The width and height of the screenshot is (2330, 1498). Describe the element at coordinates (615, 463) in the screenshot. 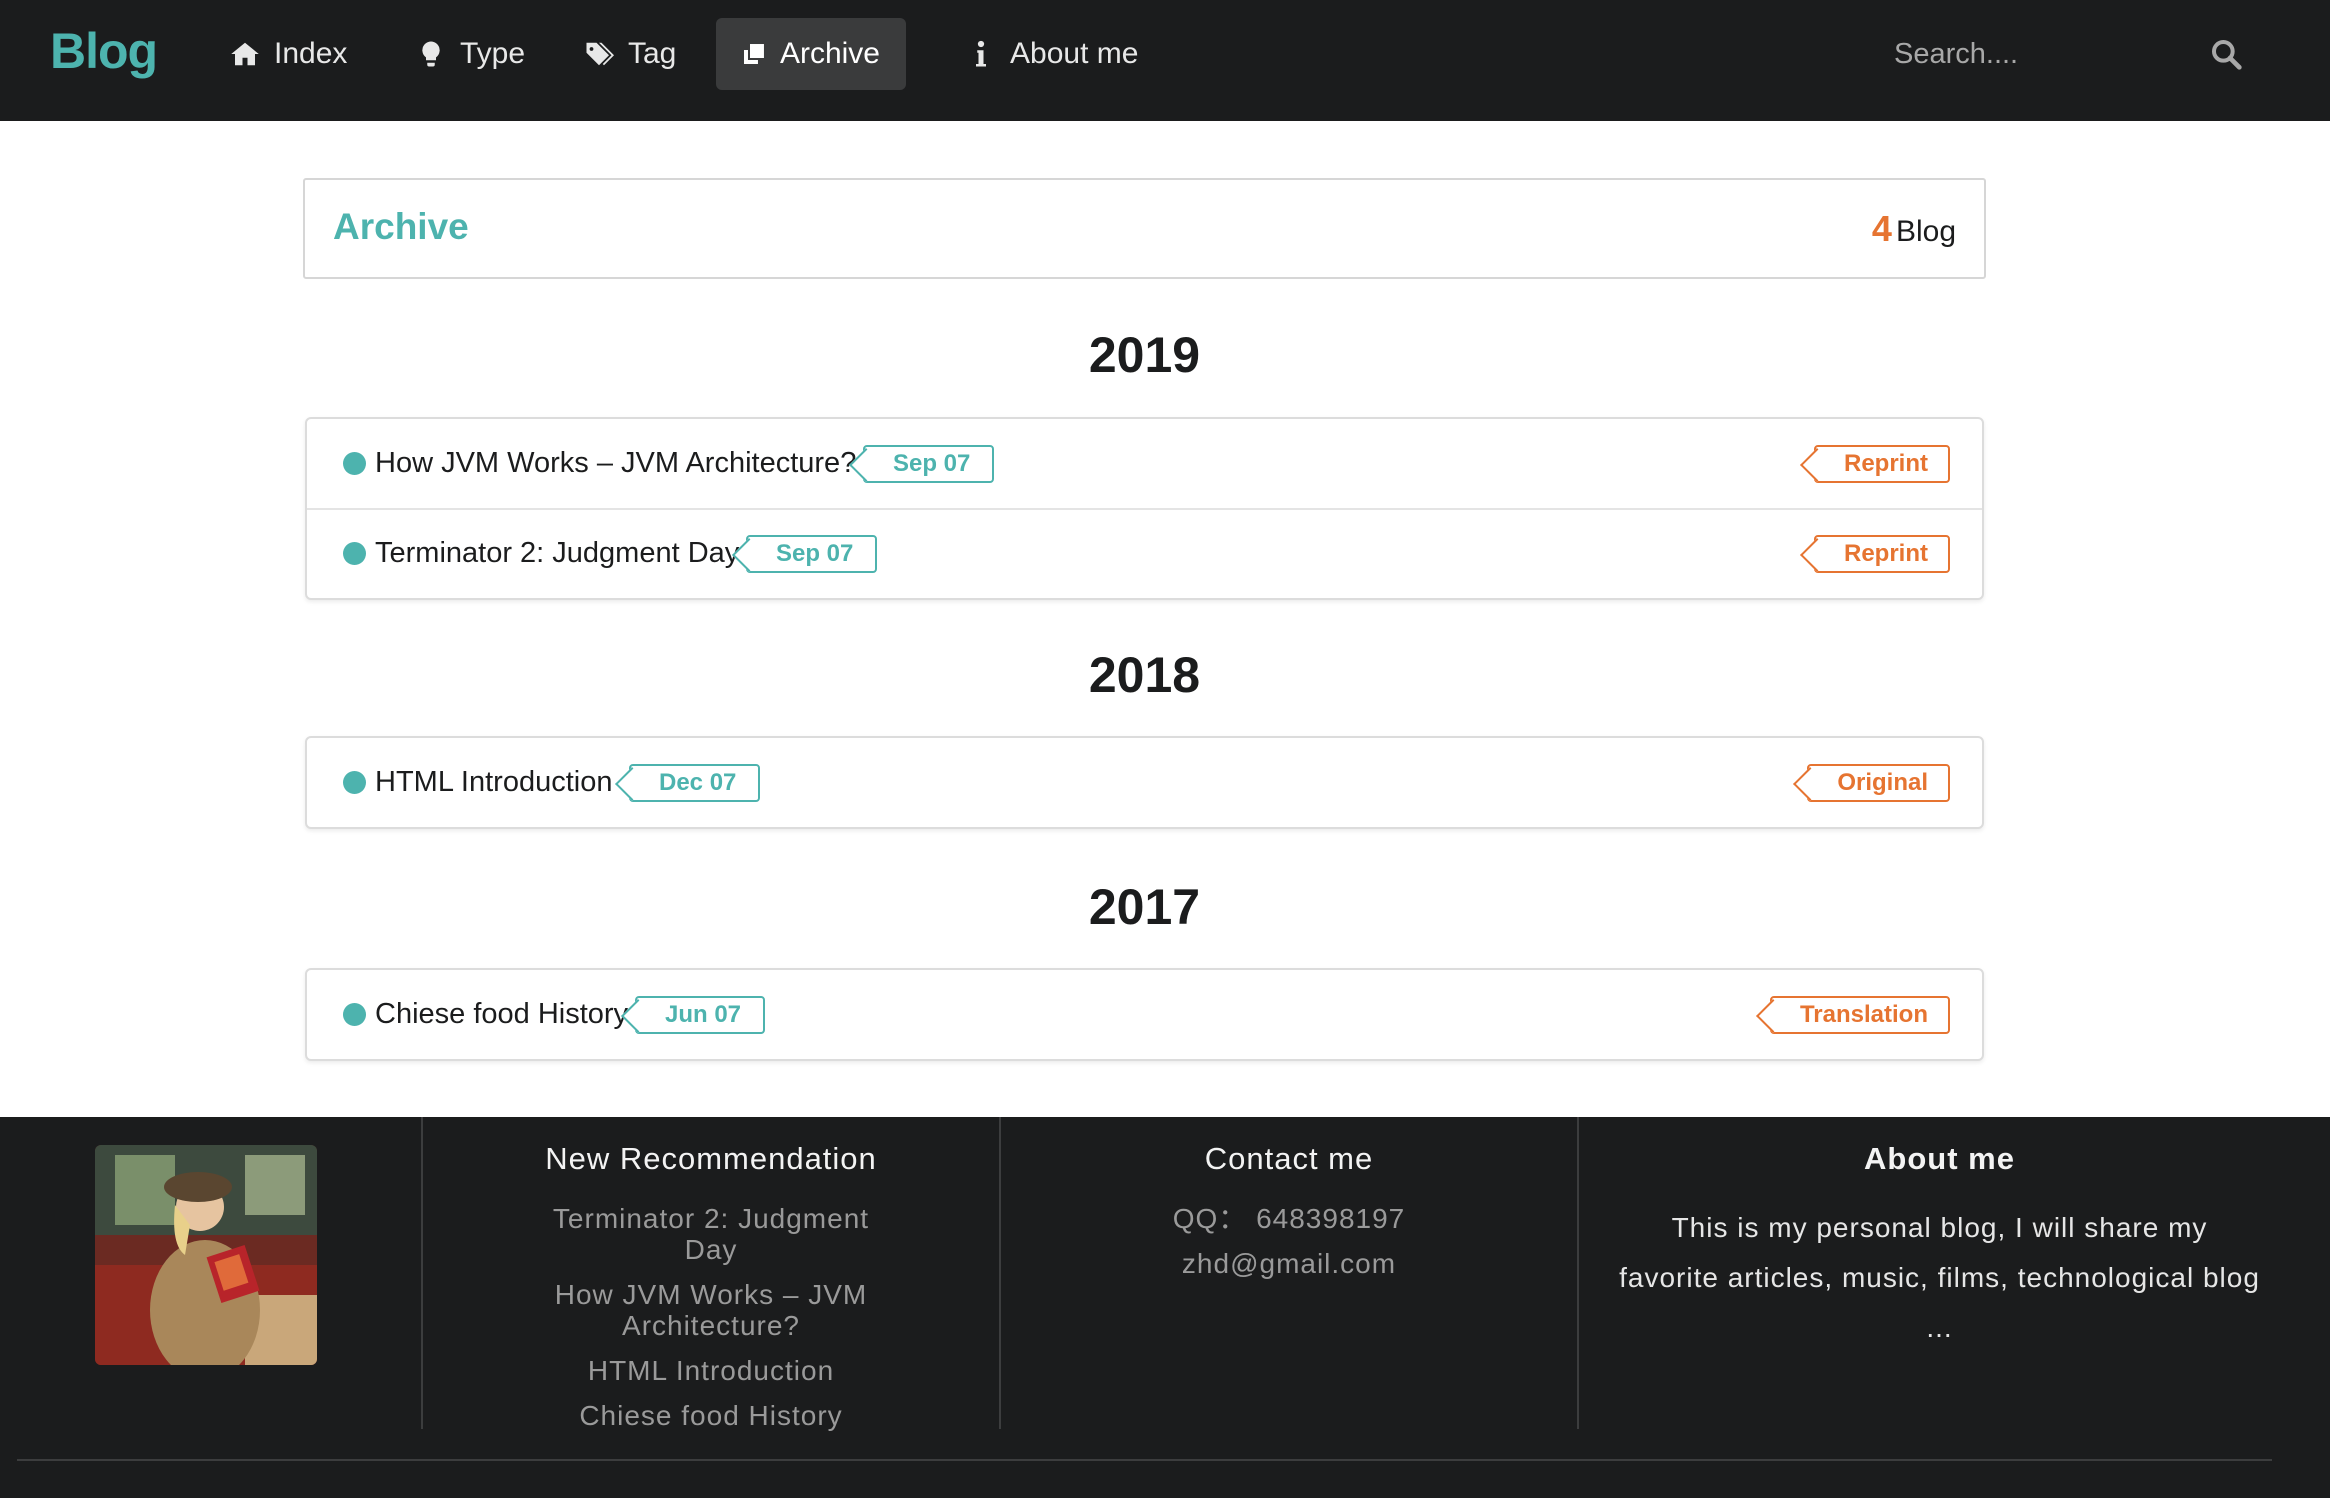

I see `post-title-link: How JVM Works – JVM Architecture?` at that location.